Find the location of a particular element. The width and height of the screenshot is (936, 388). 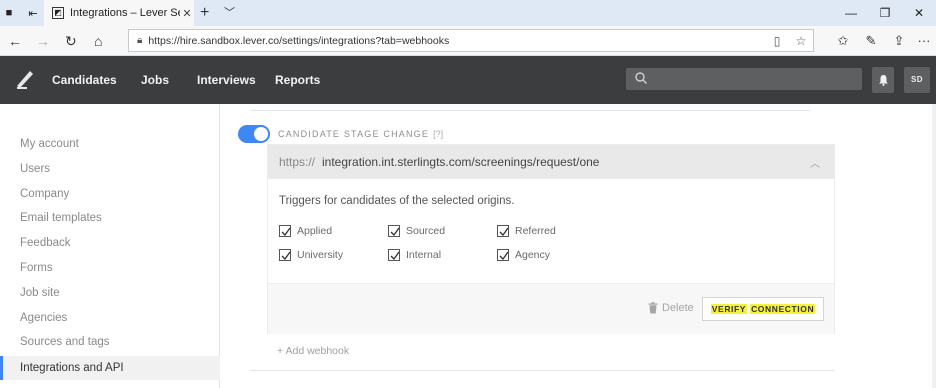

sidebar-item-integrations: Integrations and API is located at coordinates (110, 368).